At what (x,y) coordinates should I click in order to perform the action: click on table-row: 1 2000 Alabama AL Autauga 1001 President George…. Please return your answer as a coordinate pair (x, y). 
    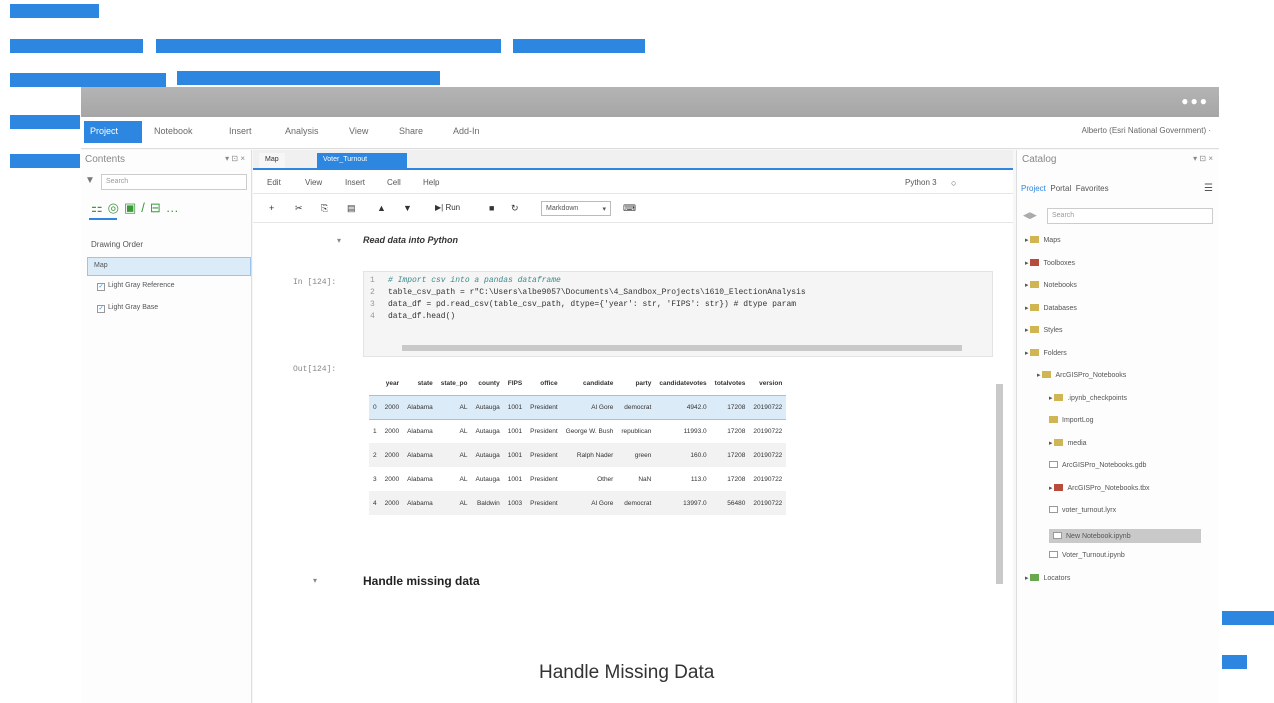
    Looking at the image, I should click on (577, 431).